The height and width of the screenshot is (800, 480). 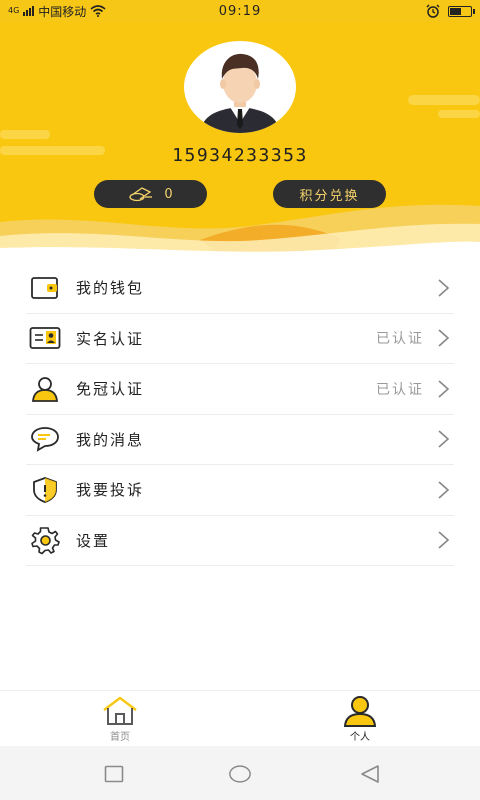 What do you see at coordinates (141, 194) in the screenshot?
I see `coins-icon` at bounding box center [141, 194].